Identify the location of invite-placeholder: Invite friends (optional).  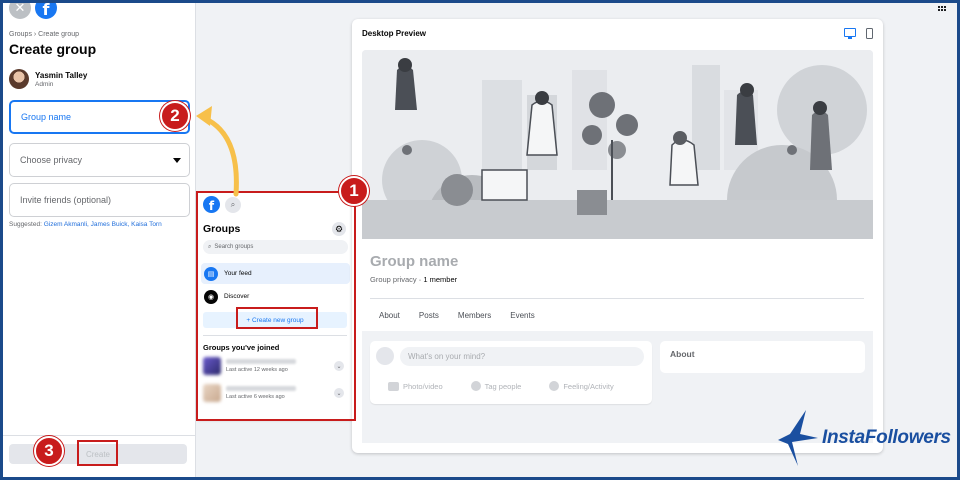
(66, 200).